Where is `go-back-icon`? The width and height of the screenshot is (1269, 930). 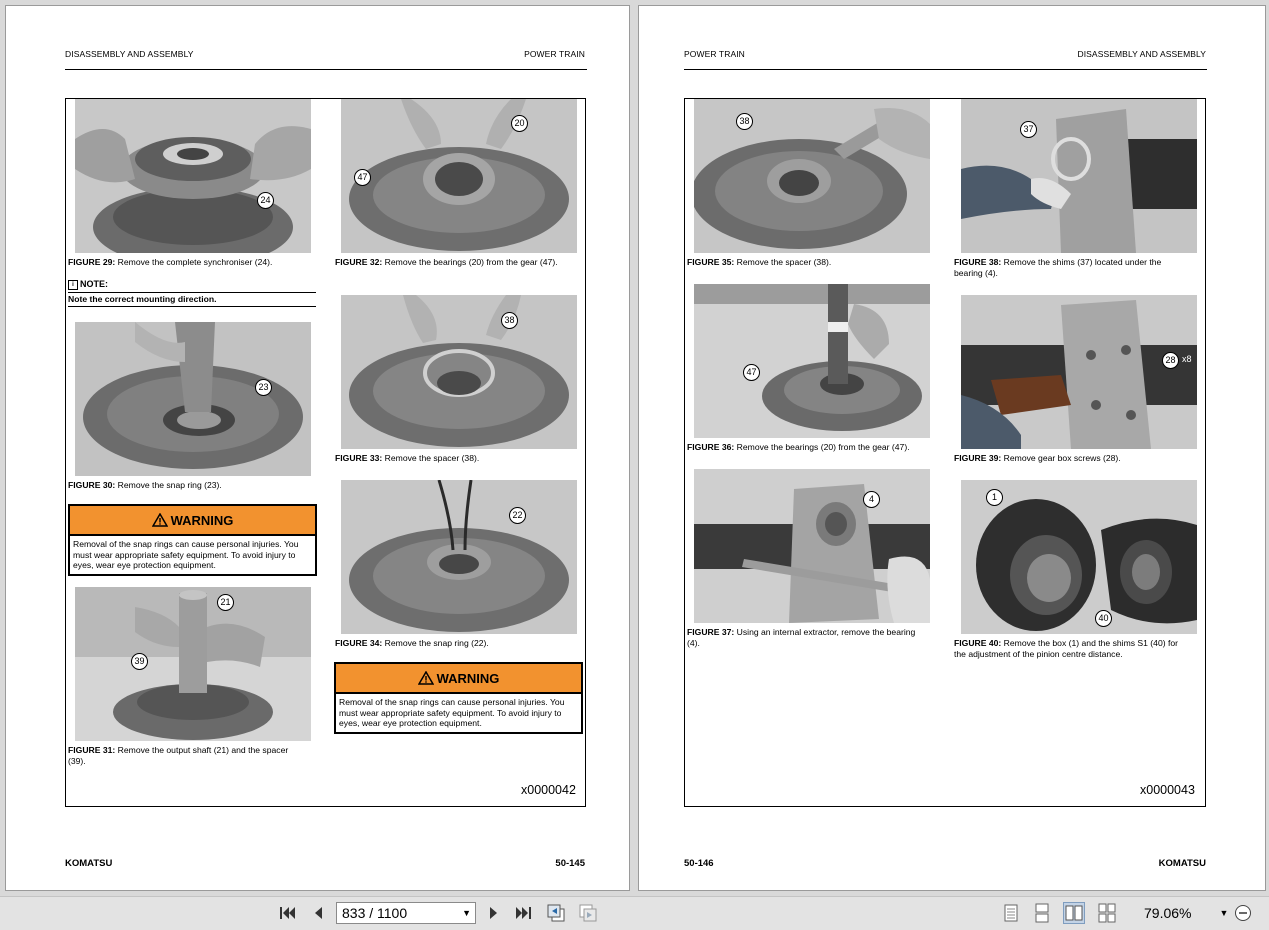
go-back-icon is located at coordinates (556, 913).